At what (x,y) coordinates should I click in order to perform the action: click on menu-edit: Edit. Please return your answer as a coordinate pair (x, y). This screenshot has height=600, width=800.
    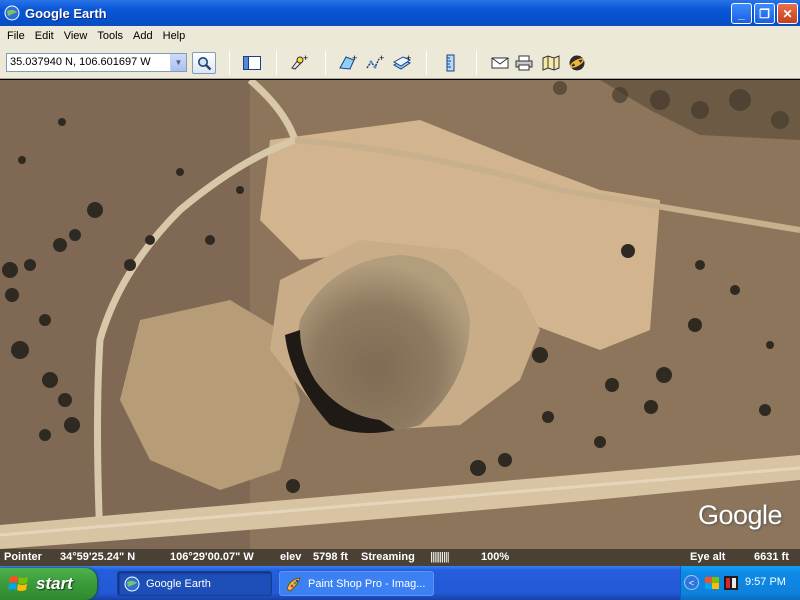
    Looking at the image, I should click on (44, 36).